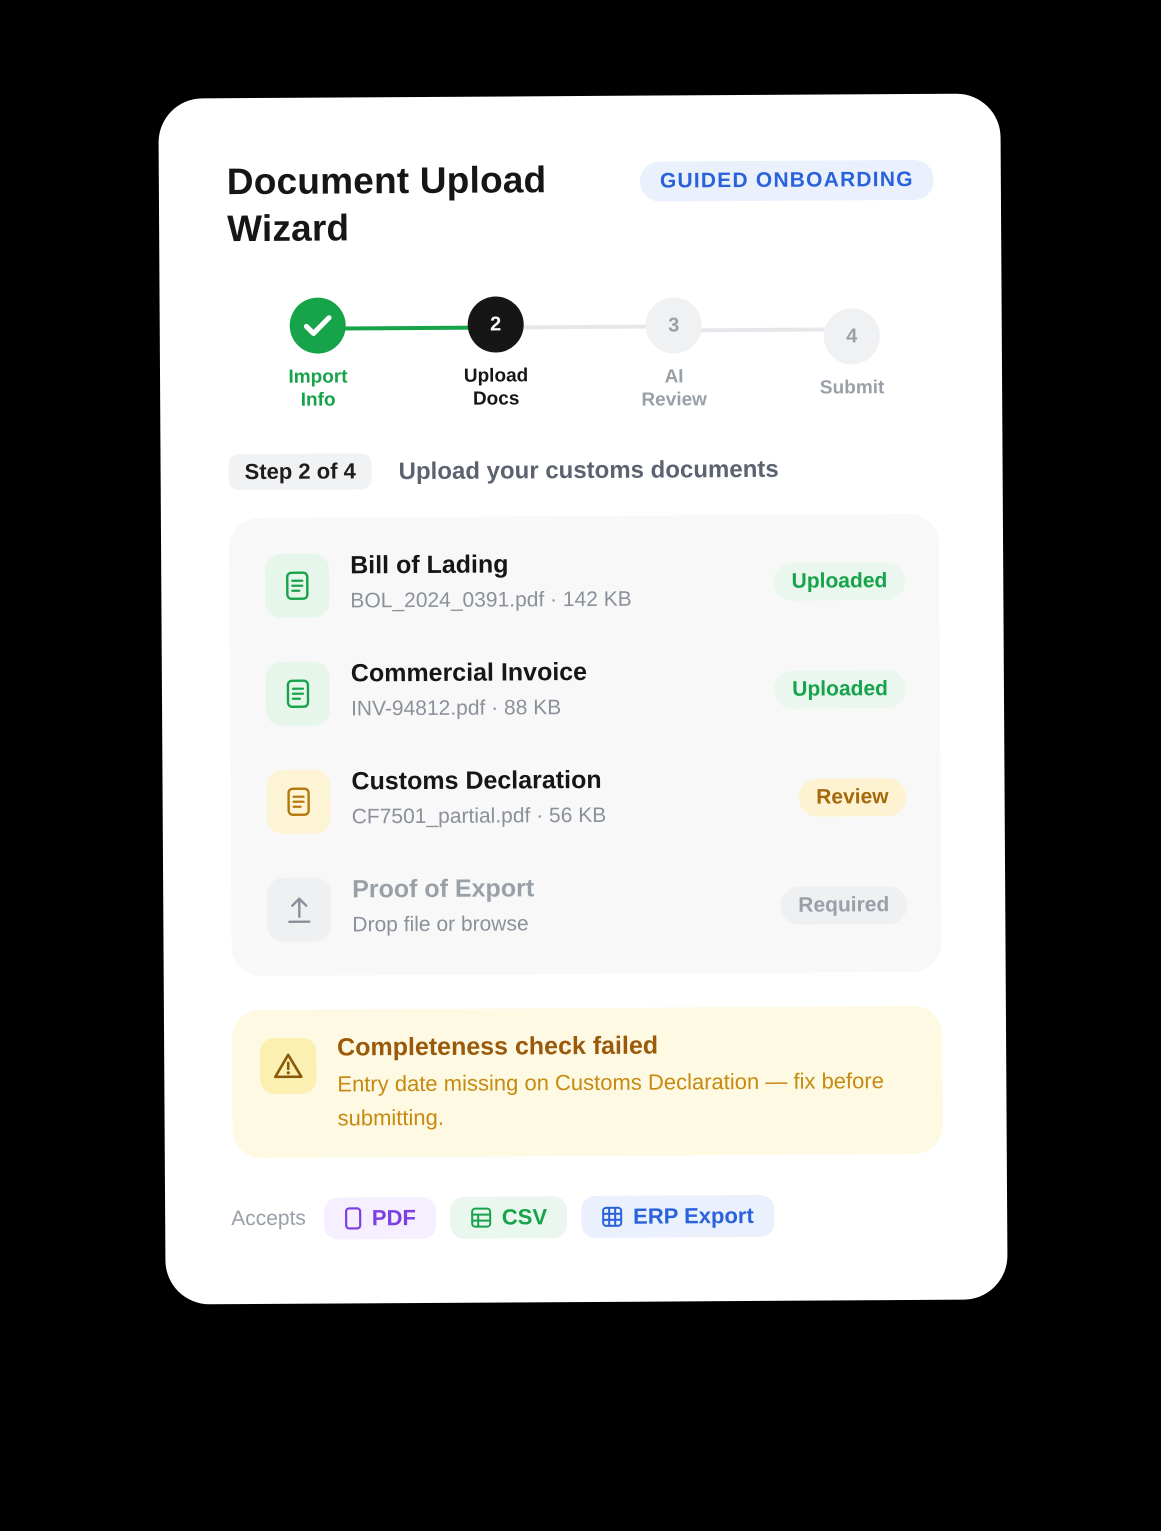 This screenshot has height=1531, width=1161. Describe the element at coordinates (851, 336) in the screenshot. I see `step-number: 4` at that location.